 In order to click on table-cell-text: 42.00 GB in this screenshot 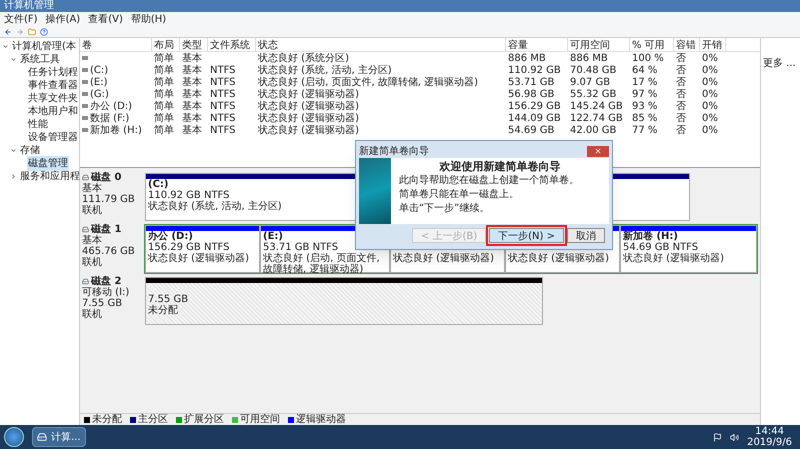, I will do `click(593, 131)`.